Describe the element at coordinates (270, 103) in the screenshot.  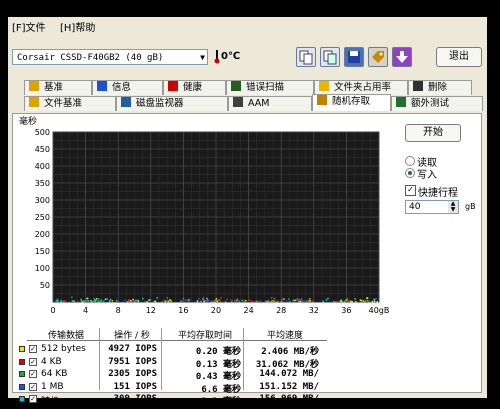
I see `tab-AAM: AAM` at that location.